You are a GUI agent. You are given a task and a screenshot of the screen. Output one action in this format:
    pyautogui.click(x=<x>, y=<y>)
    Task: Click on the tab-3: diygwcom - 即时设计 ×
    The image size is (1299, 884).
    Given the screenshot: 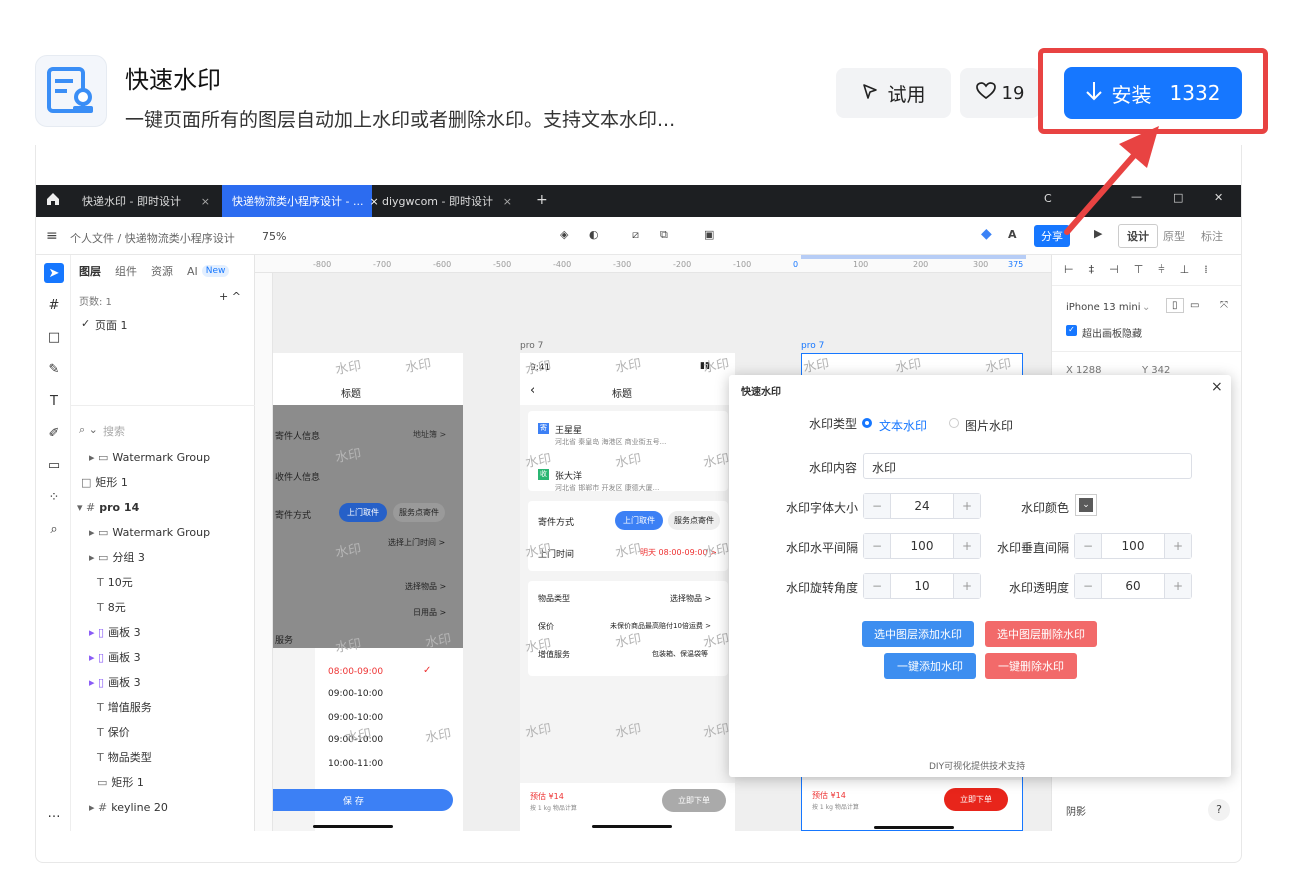 What is the action you would take?
    pyautogui.click(x=447, y=201)
    